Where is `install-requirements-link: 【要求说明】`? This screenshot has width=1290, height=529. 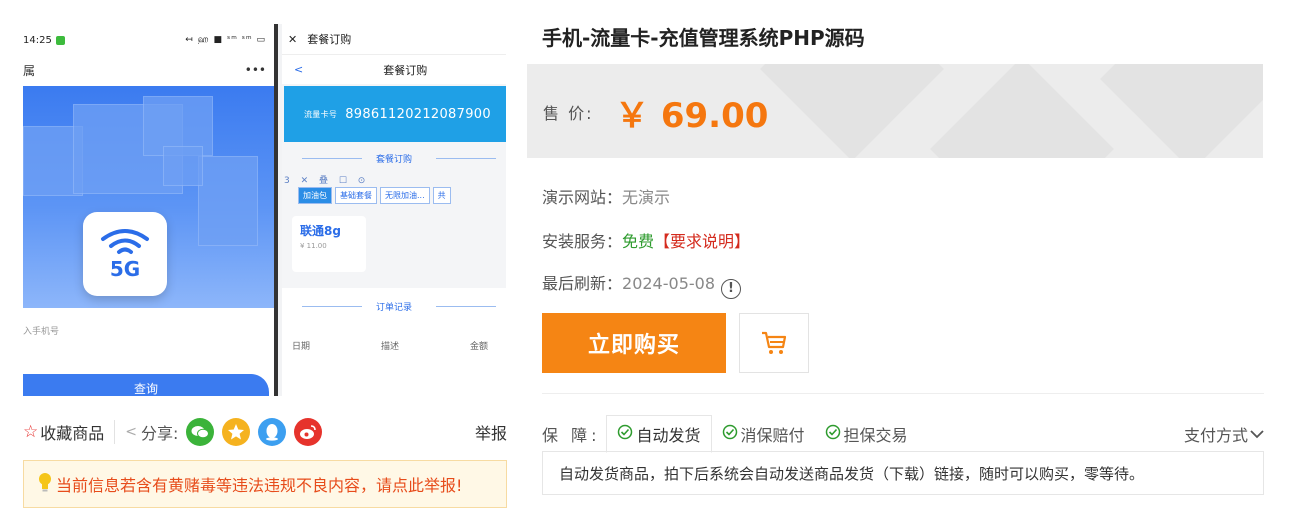 install-requirements-link: 【要求说明】 is located at coordinates (702, 241).